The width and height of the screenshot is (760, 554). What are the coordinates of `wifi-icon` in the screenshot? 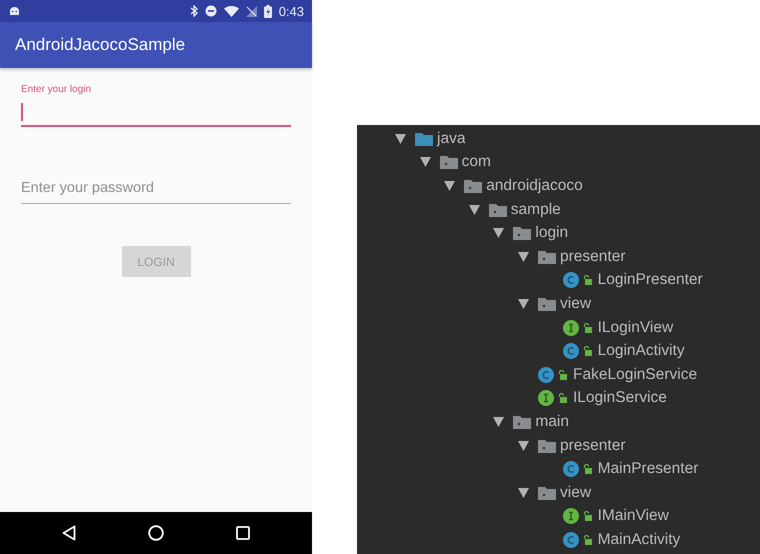 It's located at (231, 11).